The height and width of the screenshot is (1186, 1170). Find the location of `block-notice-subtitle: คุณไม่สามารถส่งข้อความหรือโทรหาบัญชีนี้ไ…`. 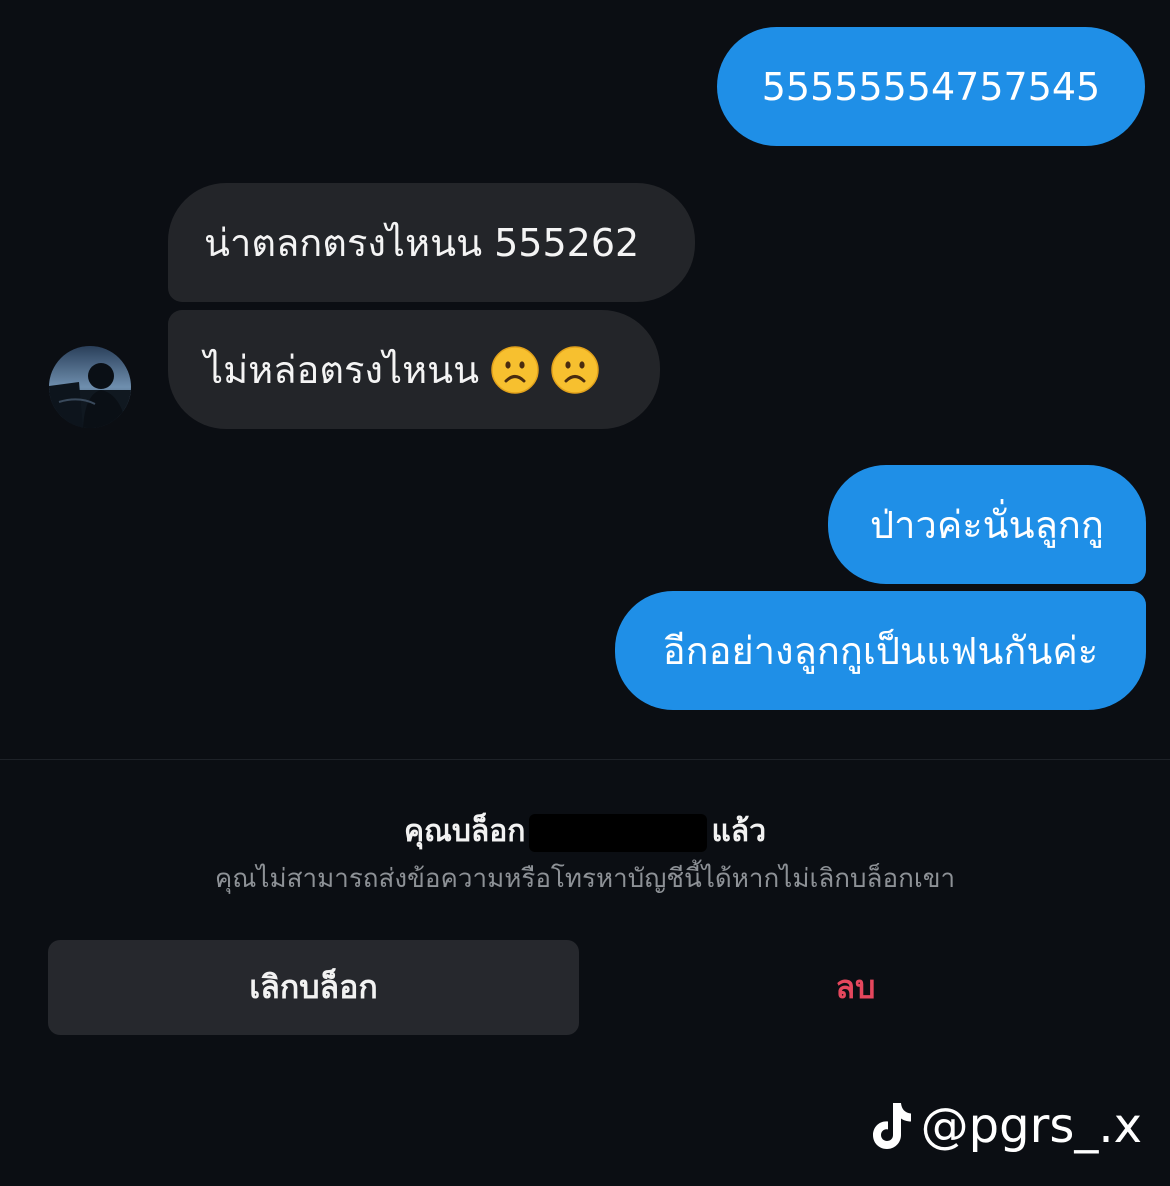

block-notice-subtitle: คุณไม่สามารถส่งข้อความหรือโทรหาบัญชีนี้ไ… is located at coordinates (585, 879).